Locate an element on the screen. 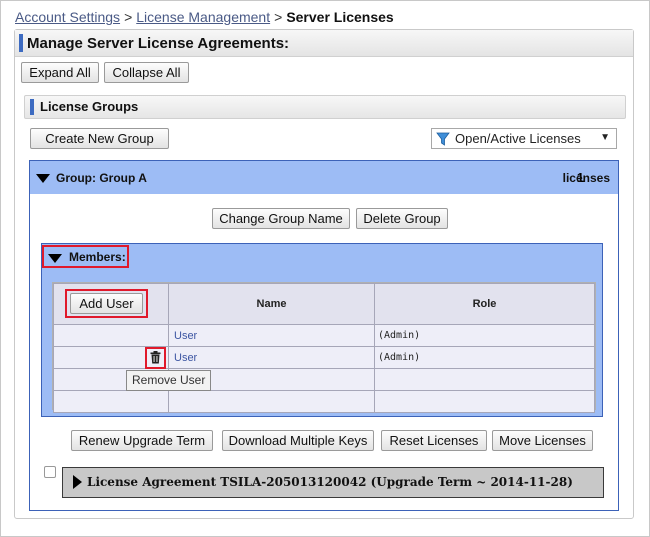 Image resolution: width=650 pixels, height=537 pixels. move-licenses-button: Move Licenses is located at coordinates (542, 440).